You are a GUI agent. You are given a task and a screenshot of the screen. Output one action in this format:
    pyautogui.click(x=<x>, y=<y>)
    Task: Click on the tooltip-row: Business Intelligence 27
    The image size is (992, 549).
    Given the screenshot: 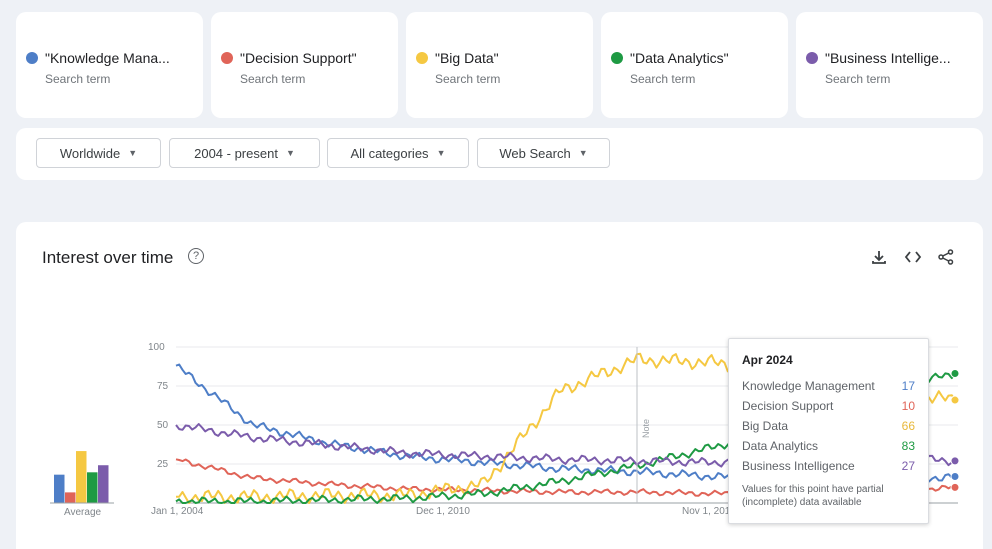 What is the action you would take?
    pyautogui.click(x=828, y=466)
    